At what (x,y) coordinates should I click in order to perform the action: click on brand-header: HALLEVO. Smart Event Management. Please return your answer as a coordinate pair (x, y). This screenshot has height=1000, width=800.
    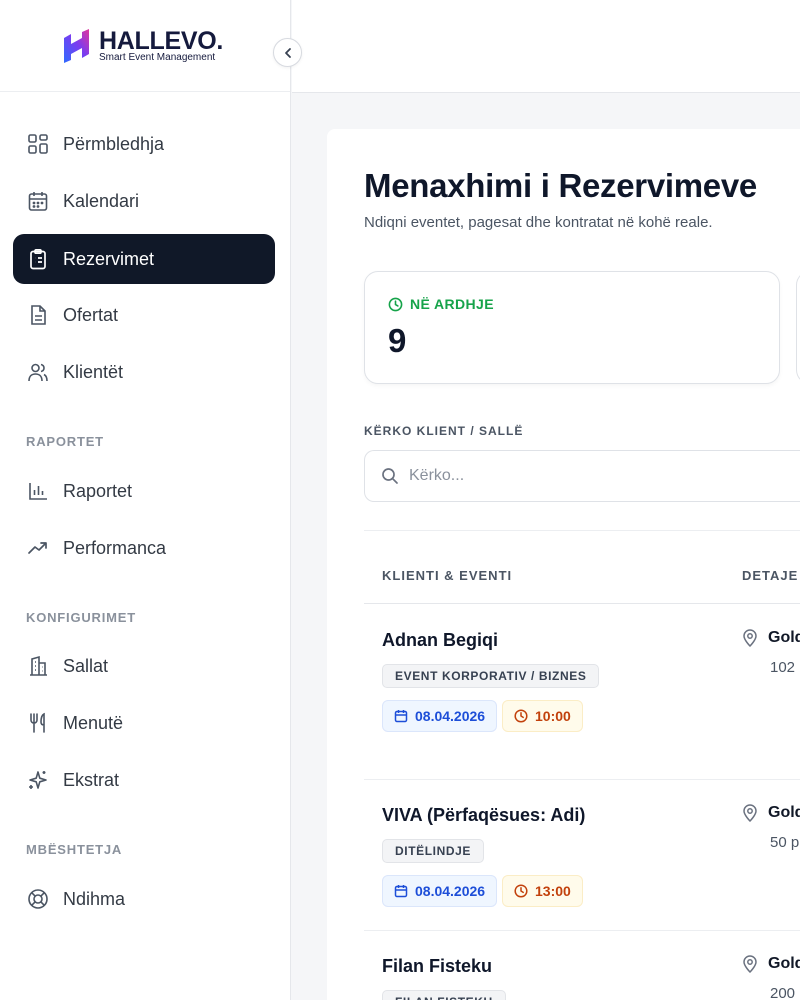
    Looking at the image, I should click on (145, 46).